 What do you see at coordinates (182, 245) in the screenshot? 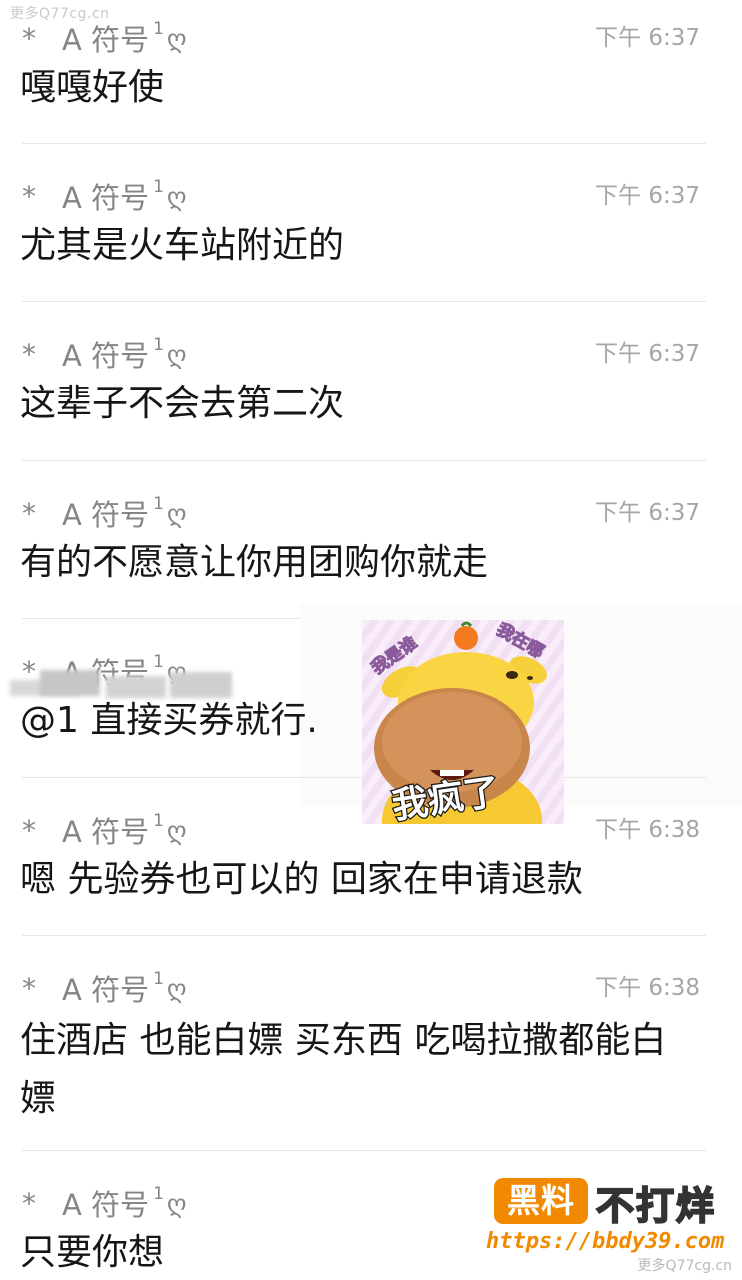
I see `message-text: 尤其是火车站附近的` at bounding box center [182, 245].